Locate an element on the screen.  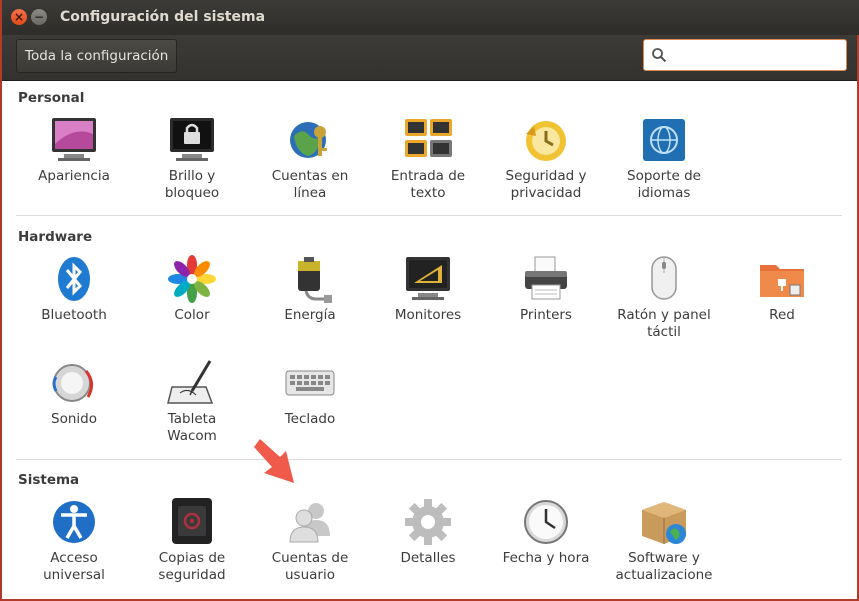
item-soporte-idiomas: Soporte de idiomas is located at coordinates (664, 158).